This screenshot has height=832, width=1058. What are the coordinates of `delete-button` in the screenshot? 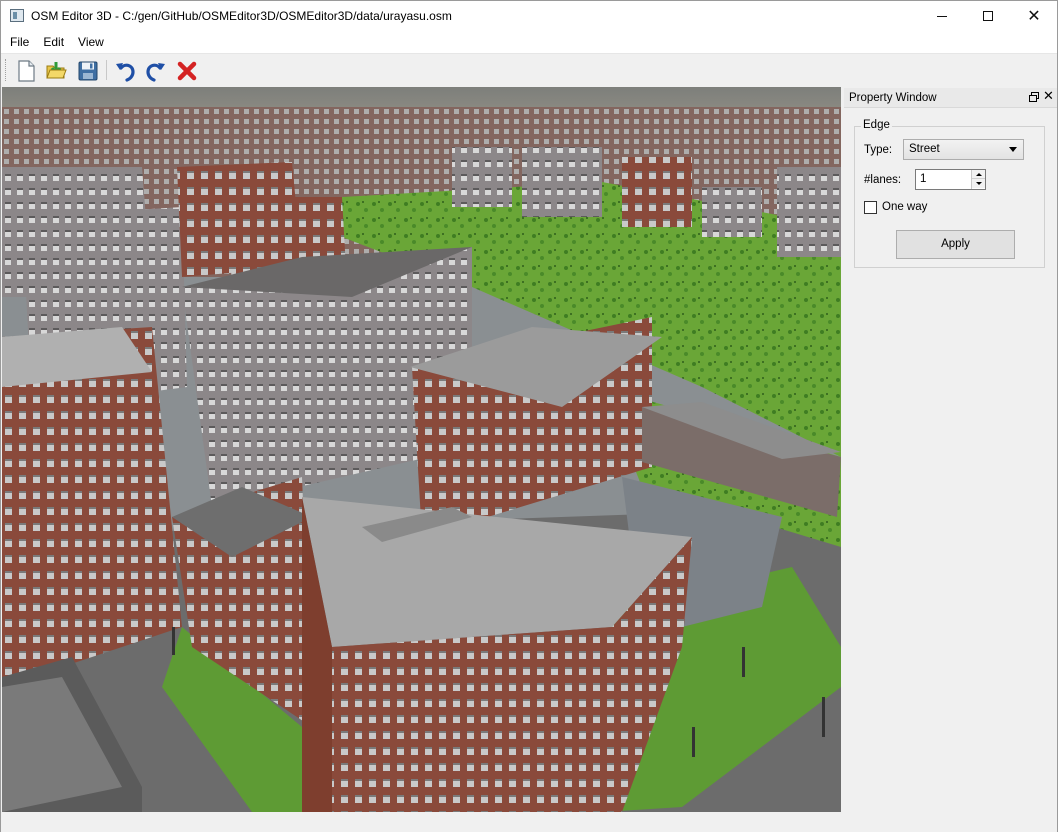 It's located at (187, 71).